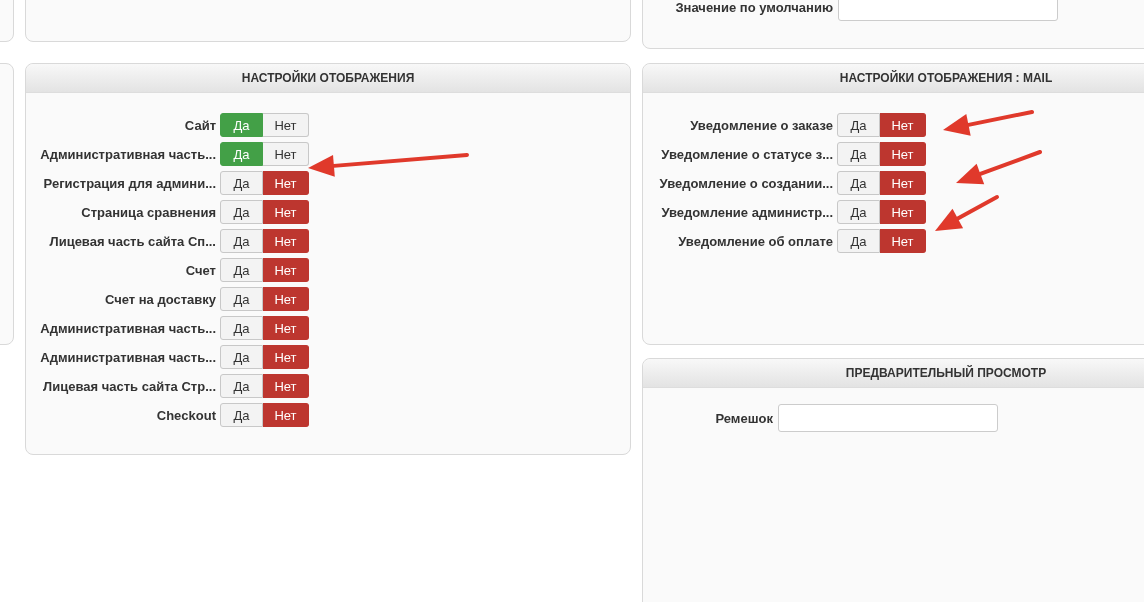 Image resolution: width=1144 pixels, height=602 pixels. I want to click on setting-label: Уведомление об оплате, so click(755, 241).